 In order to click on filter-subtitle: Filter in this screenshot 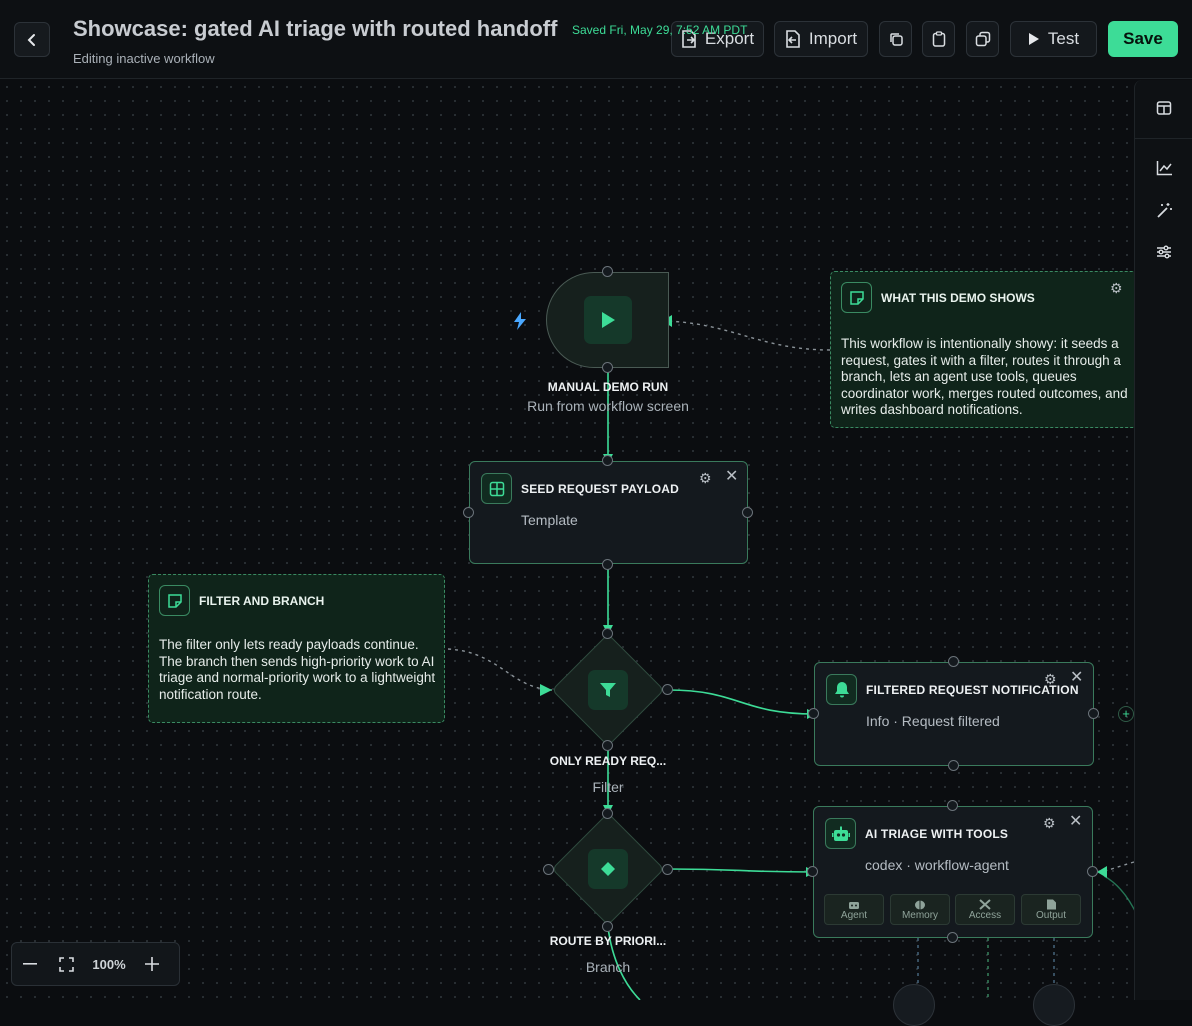, I will do `click(608, 787)`.